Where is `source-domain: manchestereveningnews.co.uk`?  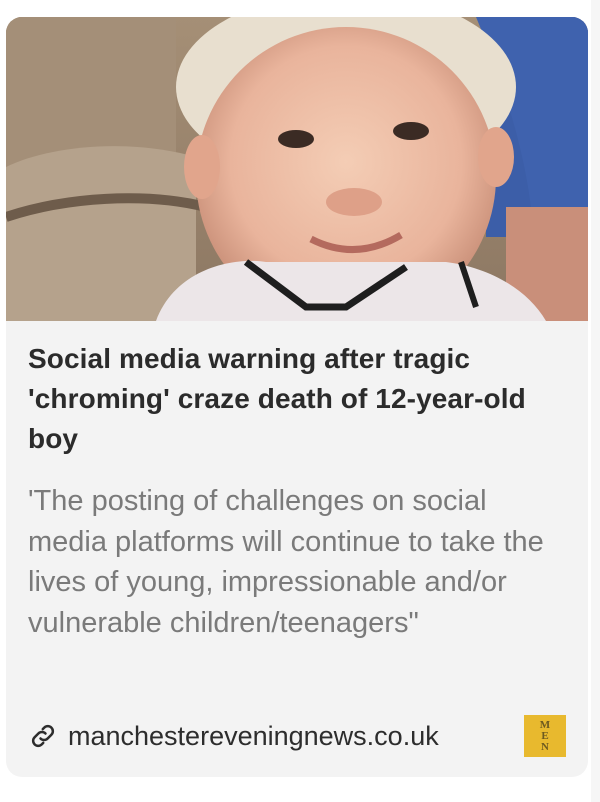 source-domain: manchestereveningnews.co.uk is located at coordinates (253, 736).